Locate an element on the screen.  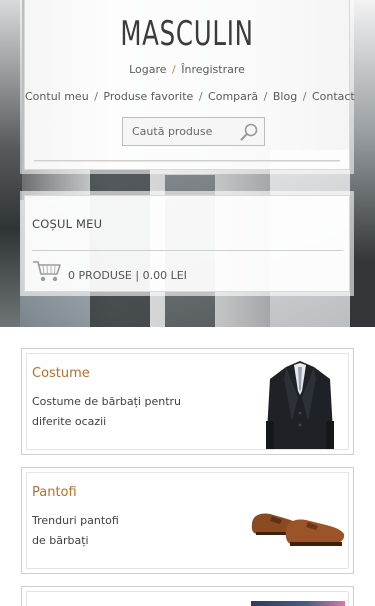
nav-link-account: Contul meu is located at coordinates (57, 96).